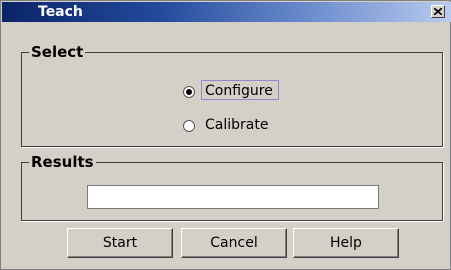 The width and height of the screenshot is (451, 270). Describe the element at coordinates (346, 243) in the screenshot. I see `help-button: Help` at that location.